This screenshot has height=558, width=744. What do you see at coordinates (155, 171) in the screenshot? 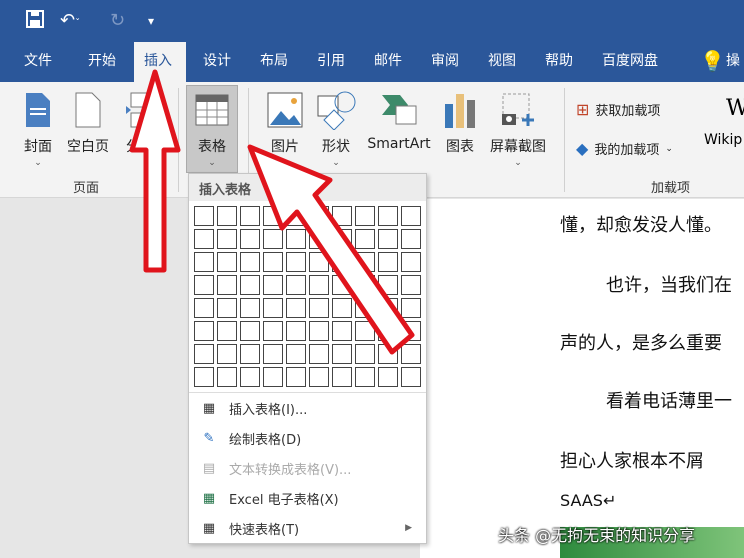
I see `red-arrow-up` at bounding box center [155, 171].